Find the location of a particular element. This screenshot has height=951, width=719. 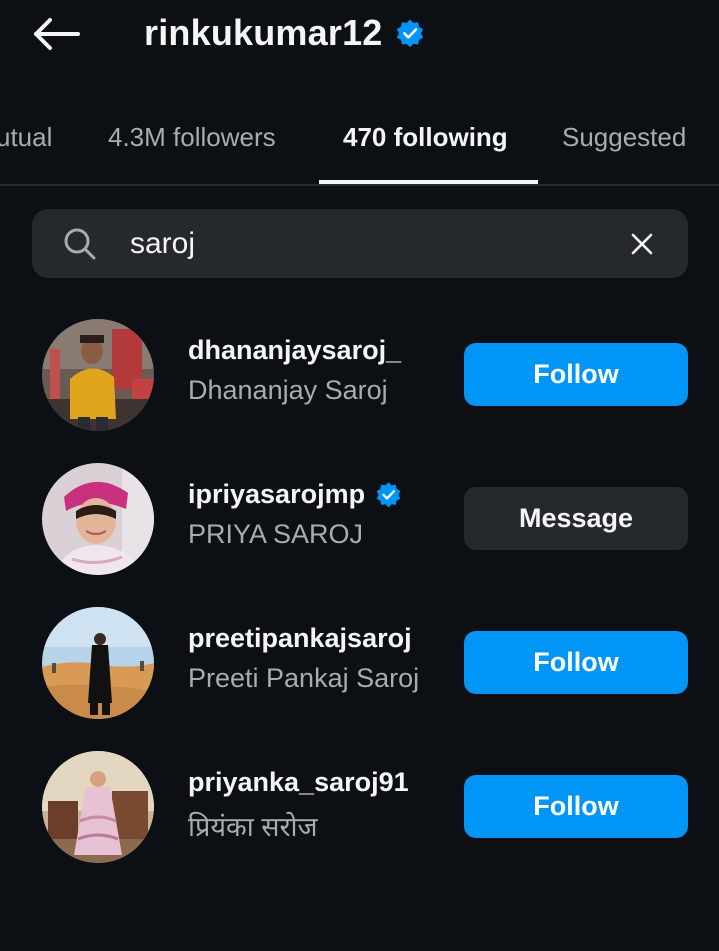

close-icon is located at coordinates (642, 244).